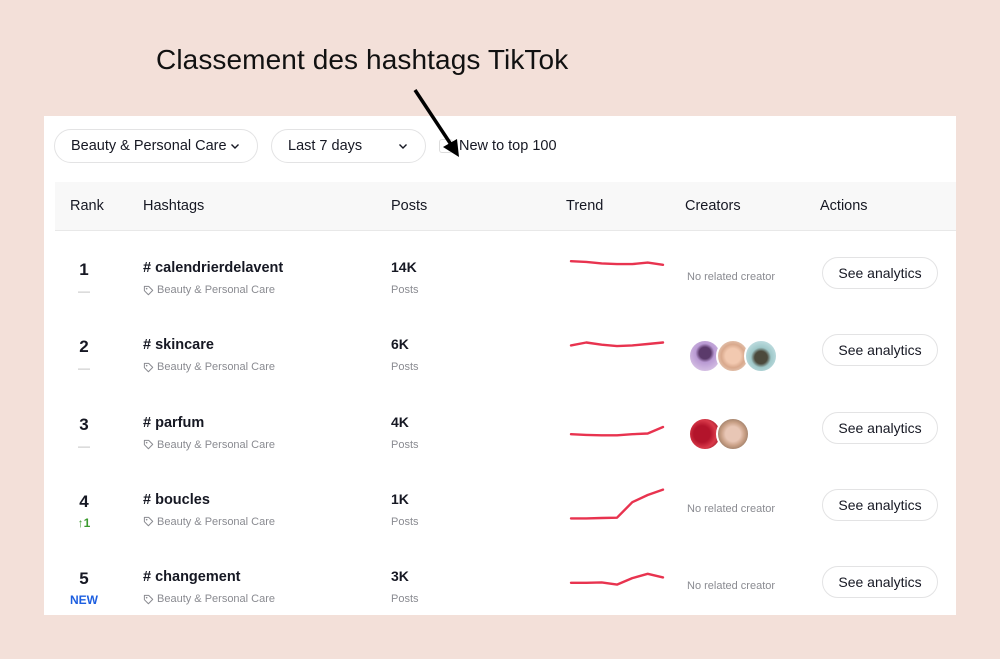 This screenshot has width=1000, height=659. I want to click on hashtag-name: # changement, so click(192, 577).